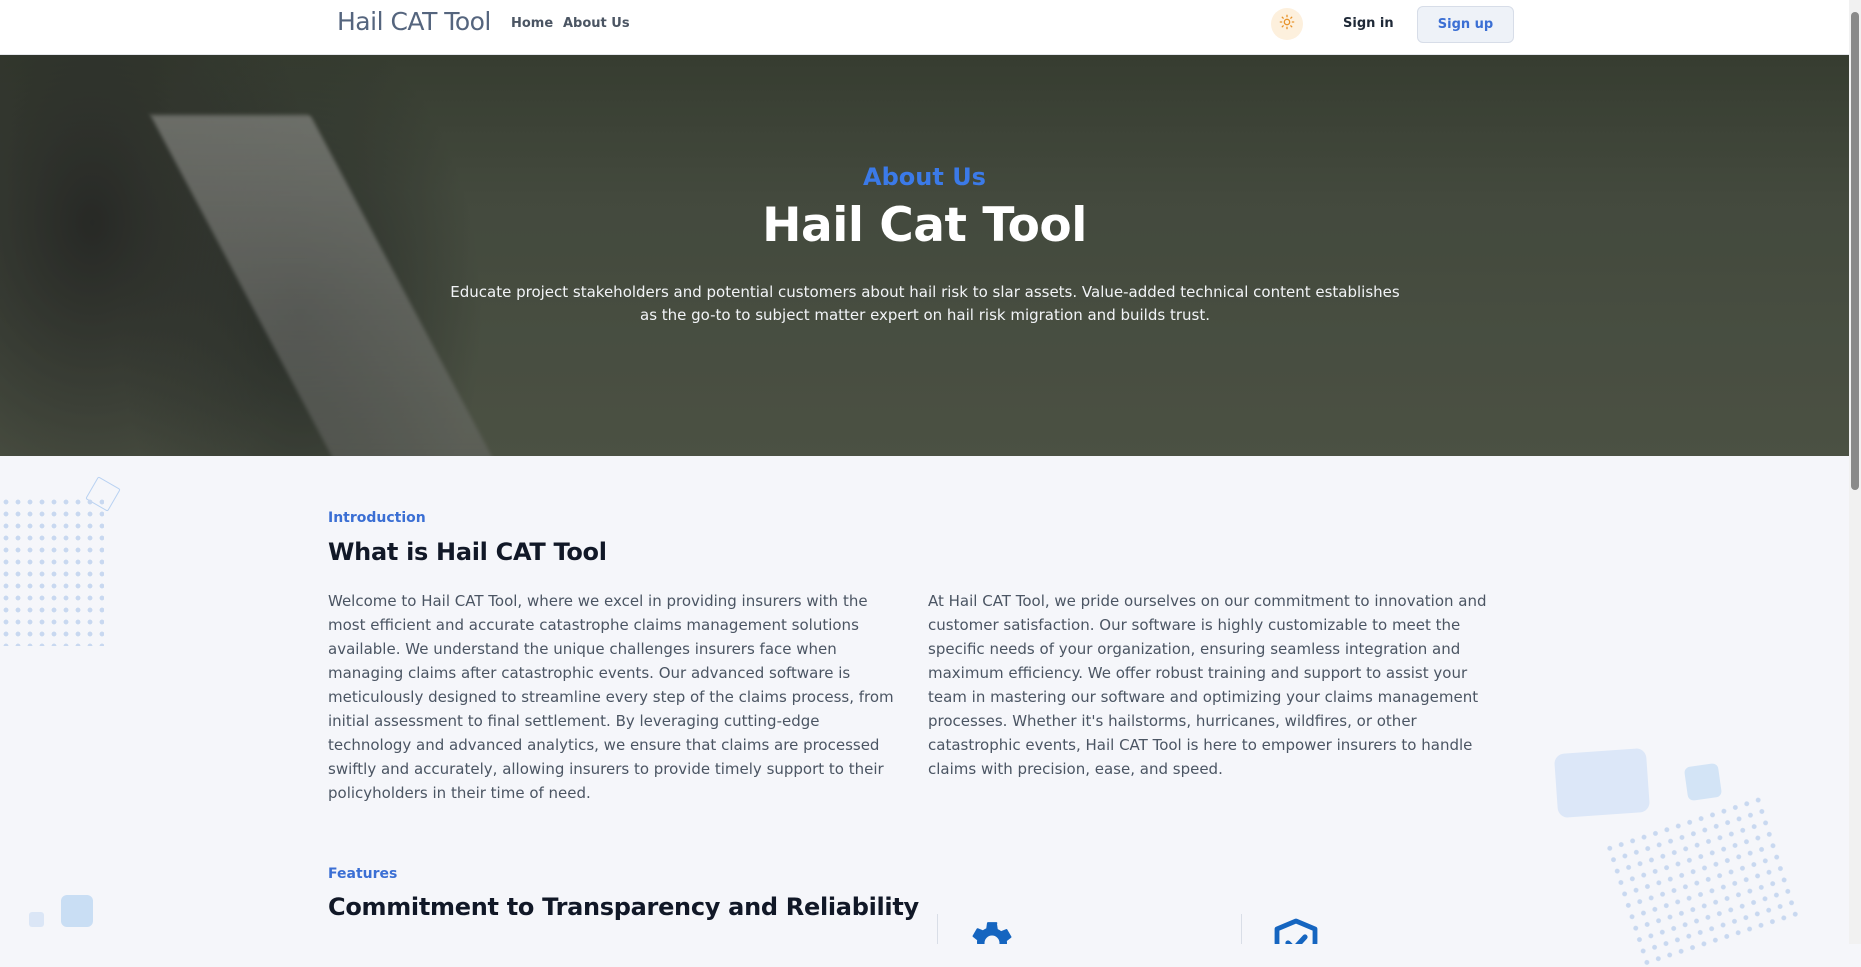  Describe the element at coordinates (467, 552) in the screenshot. I see `introduction-title: What is Hail CAT Tool` at that location.